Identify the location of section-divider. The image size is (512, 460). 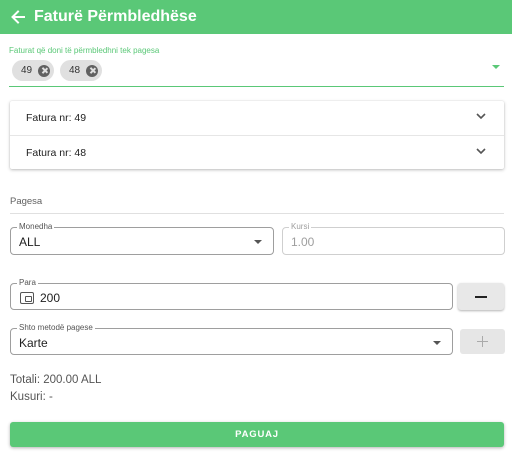
(257, 213).